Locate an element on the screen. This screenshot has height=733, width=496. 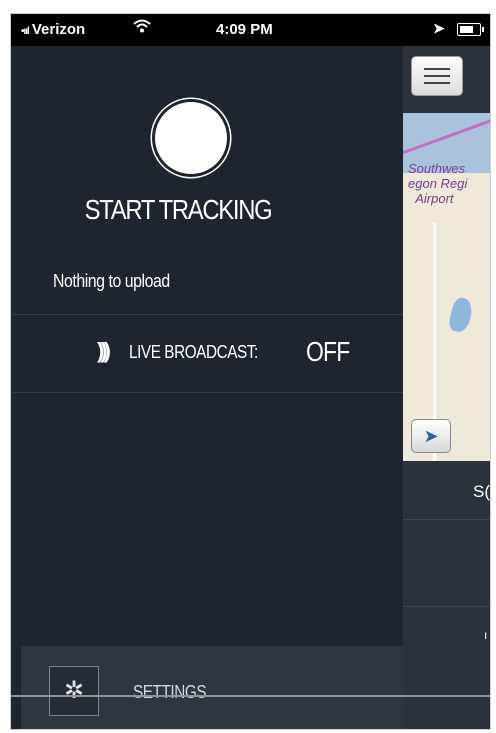
navigation-arrow-icon: ➤ is located at coordinates (431, 436).